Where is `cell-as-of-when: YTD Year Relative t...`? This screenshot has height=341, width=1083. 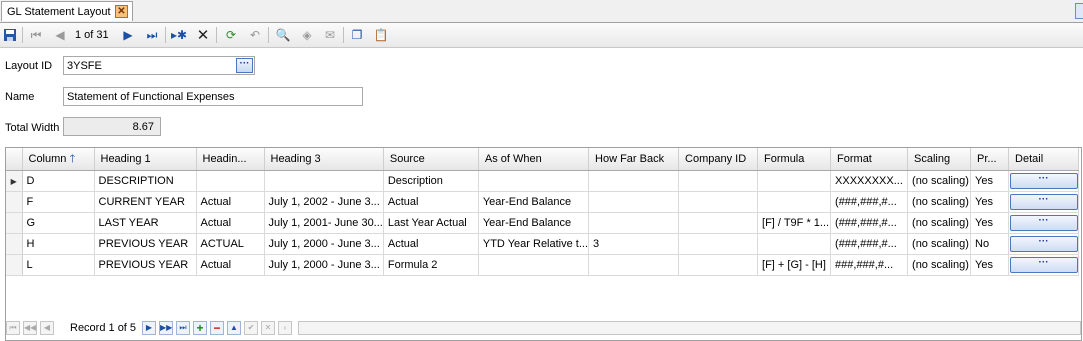
cell-as-of-when: YTD Year Relative t... is located at coordinates (534, 244).